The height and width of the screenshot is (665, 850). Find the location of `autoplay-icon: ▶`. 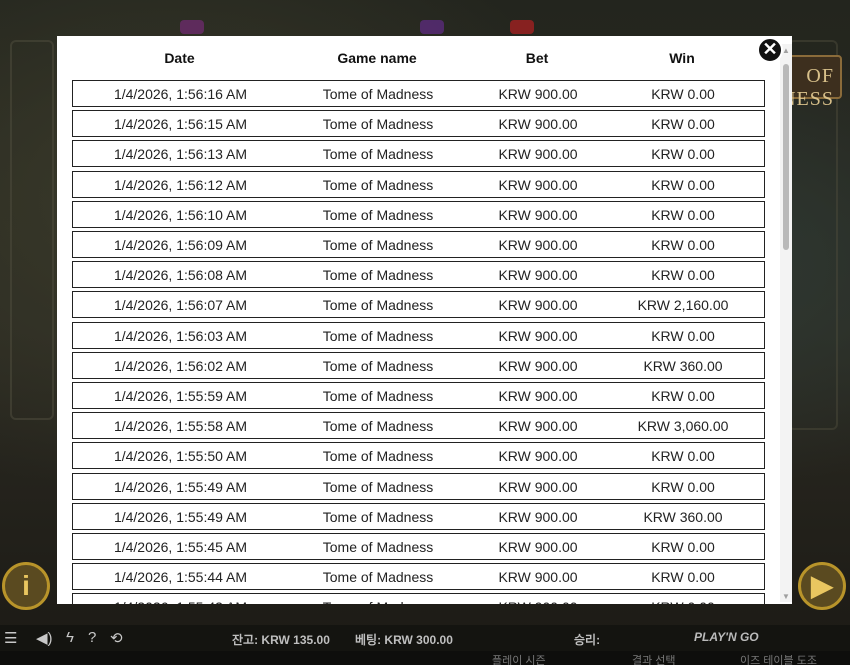

autoplay-icon: ▶ is located at coordinates (822, 586).